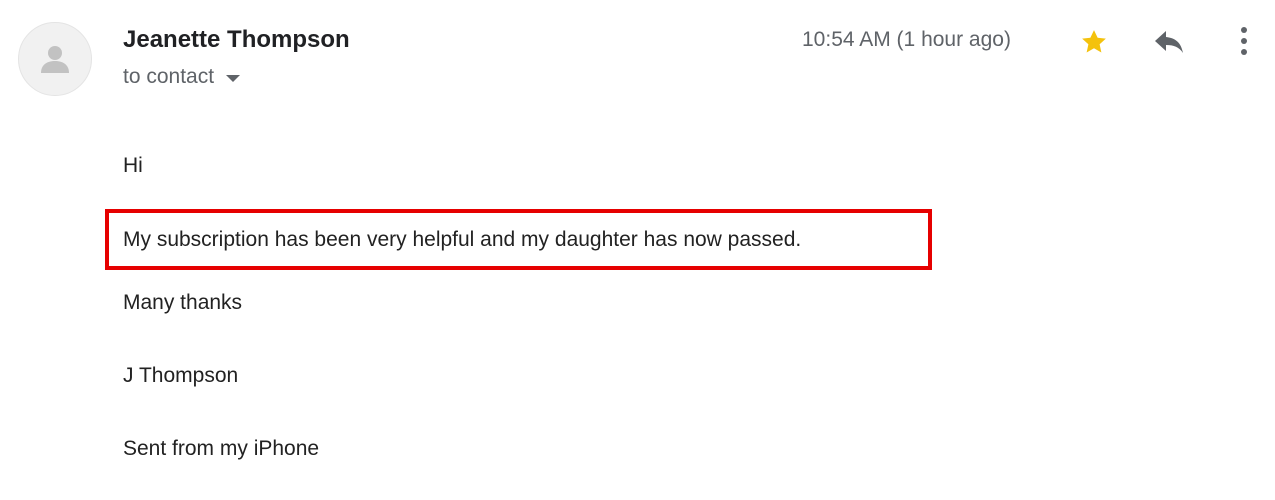 The image size is (1275, 500). I want to click on star-button, so click(1094, 42).